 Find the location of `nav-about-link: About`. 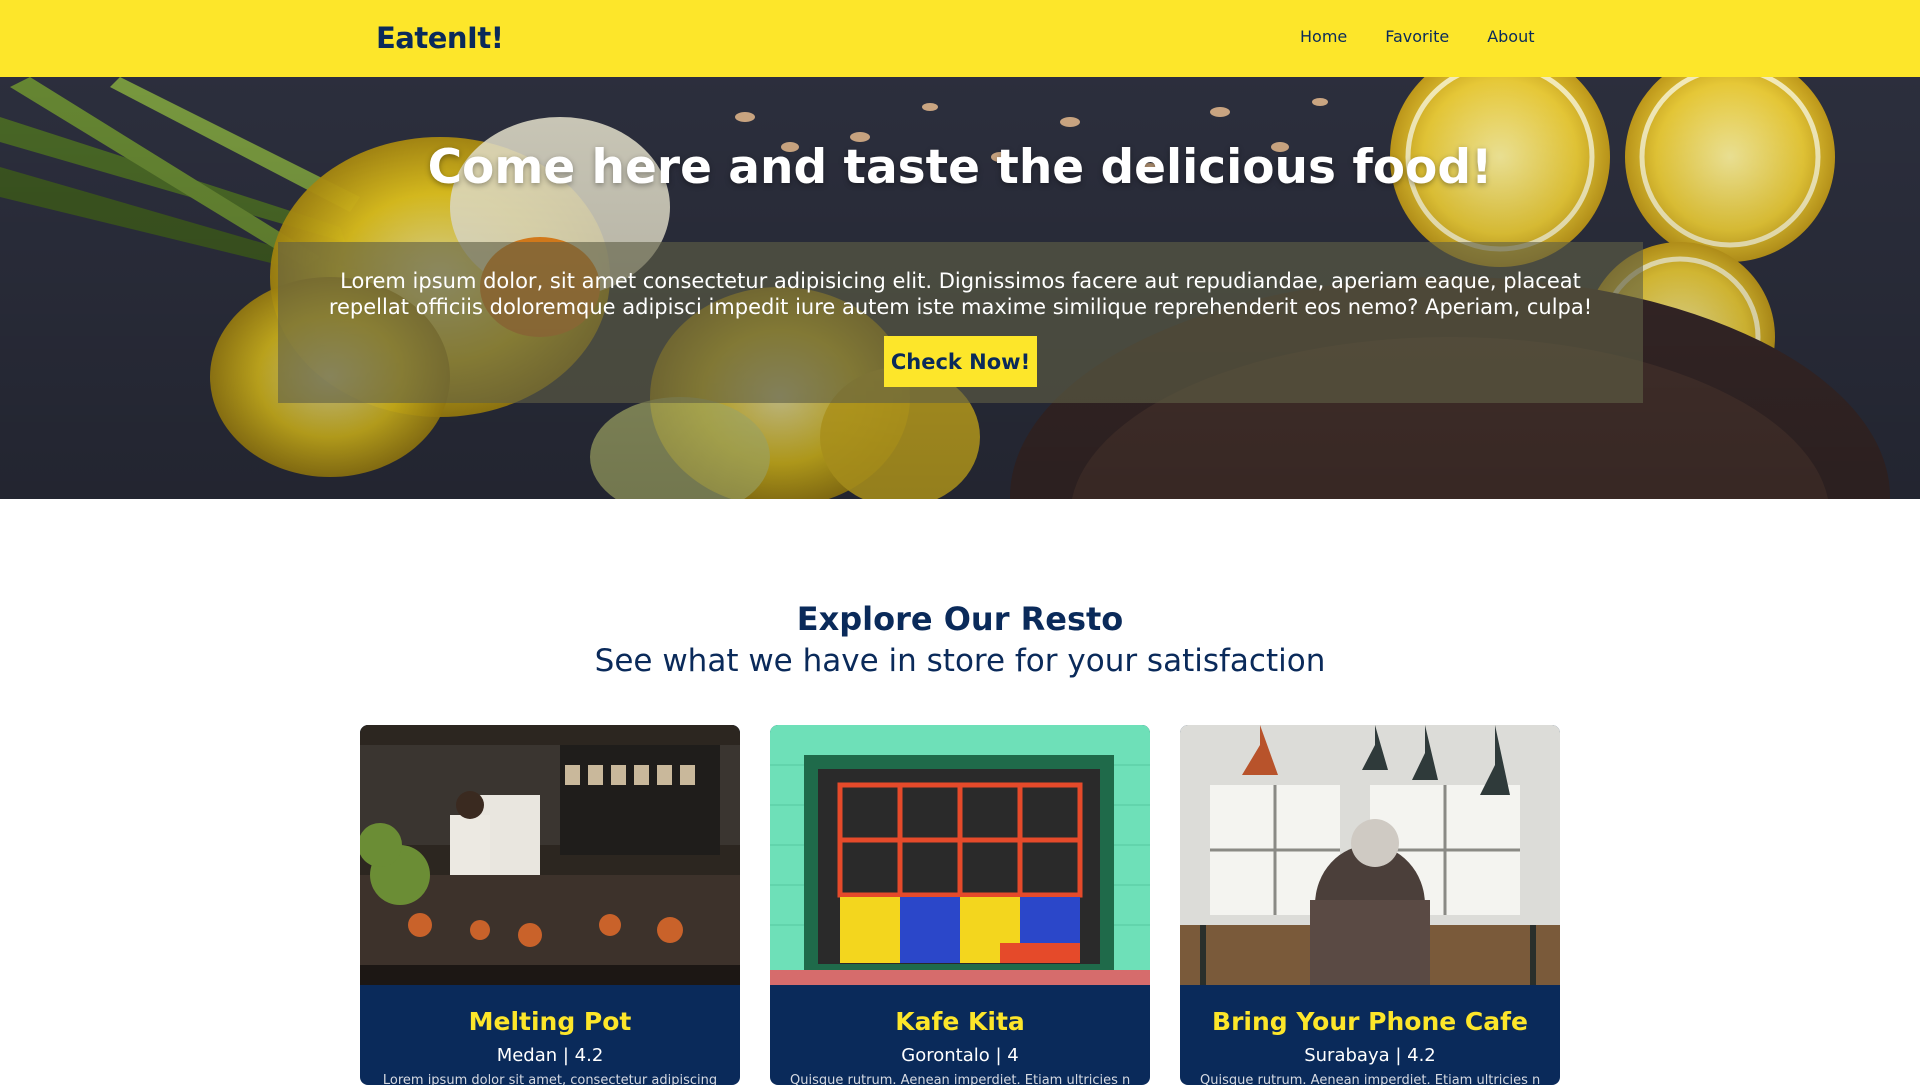

nav-about-link: About is located at coordinates (1510, 36).